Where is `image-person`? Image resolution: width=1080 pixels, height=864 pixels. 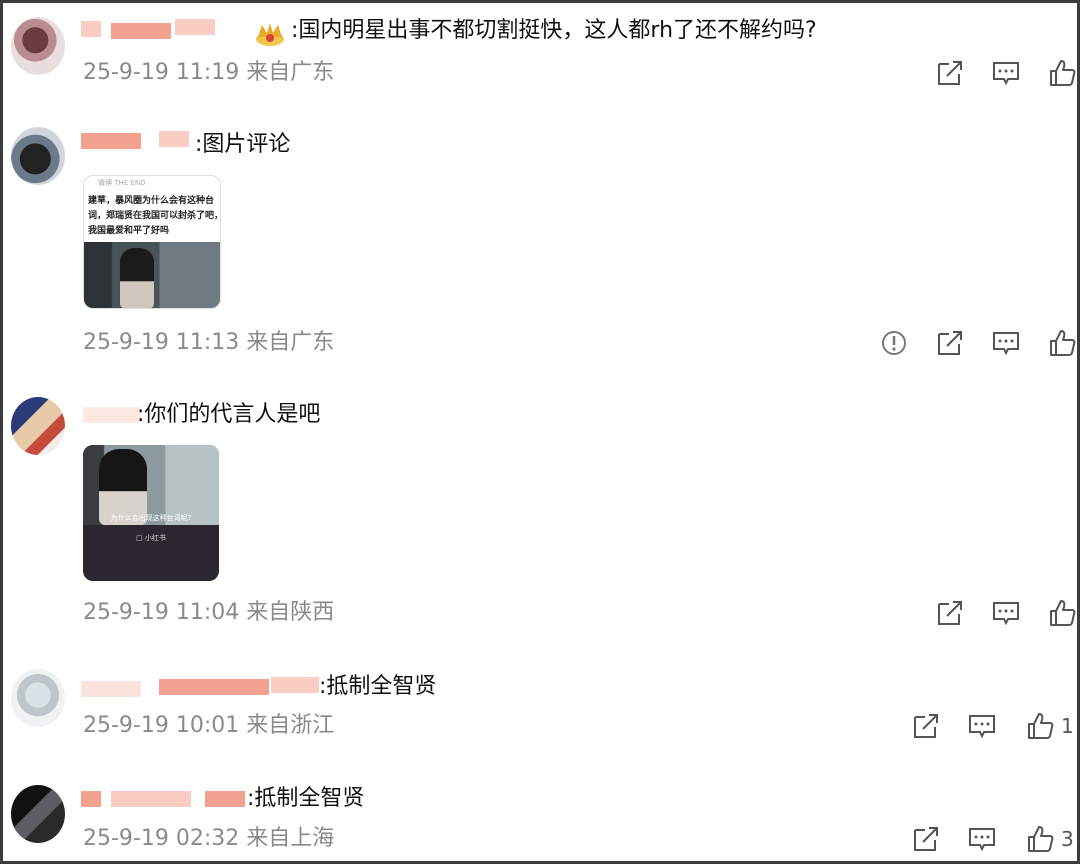 image-person is located at coordinates (137, 278).